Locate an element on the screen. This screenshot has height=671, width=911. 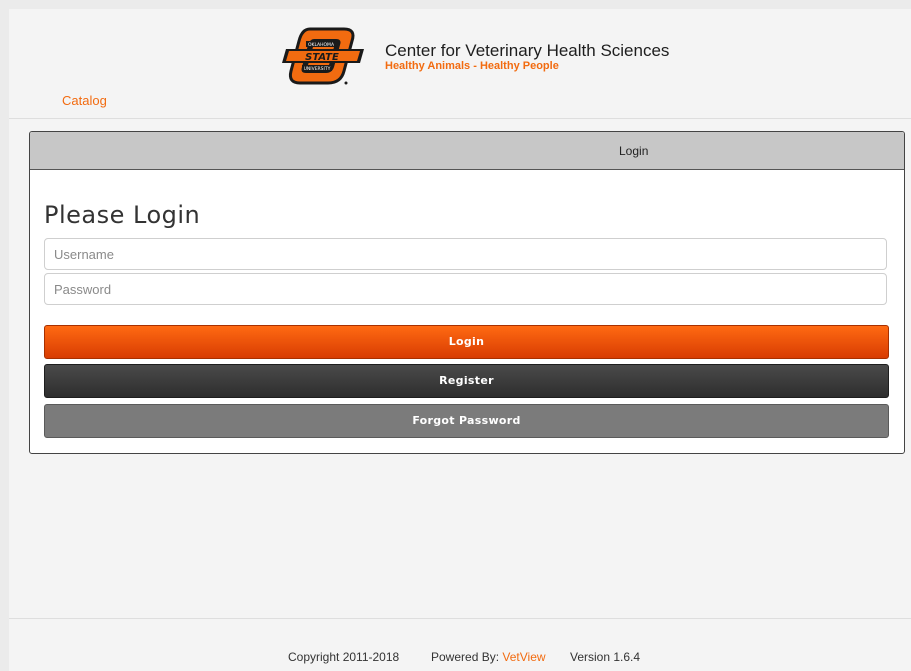
logo-state-text: STATE is located at coordinates (322, 57).